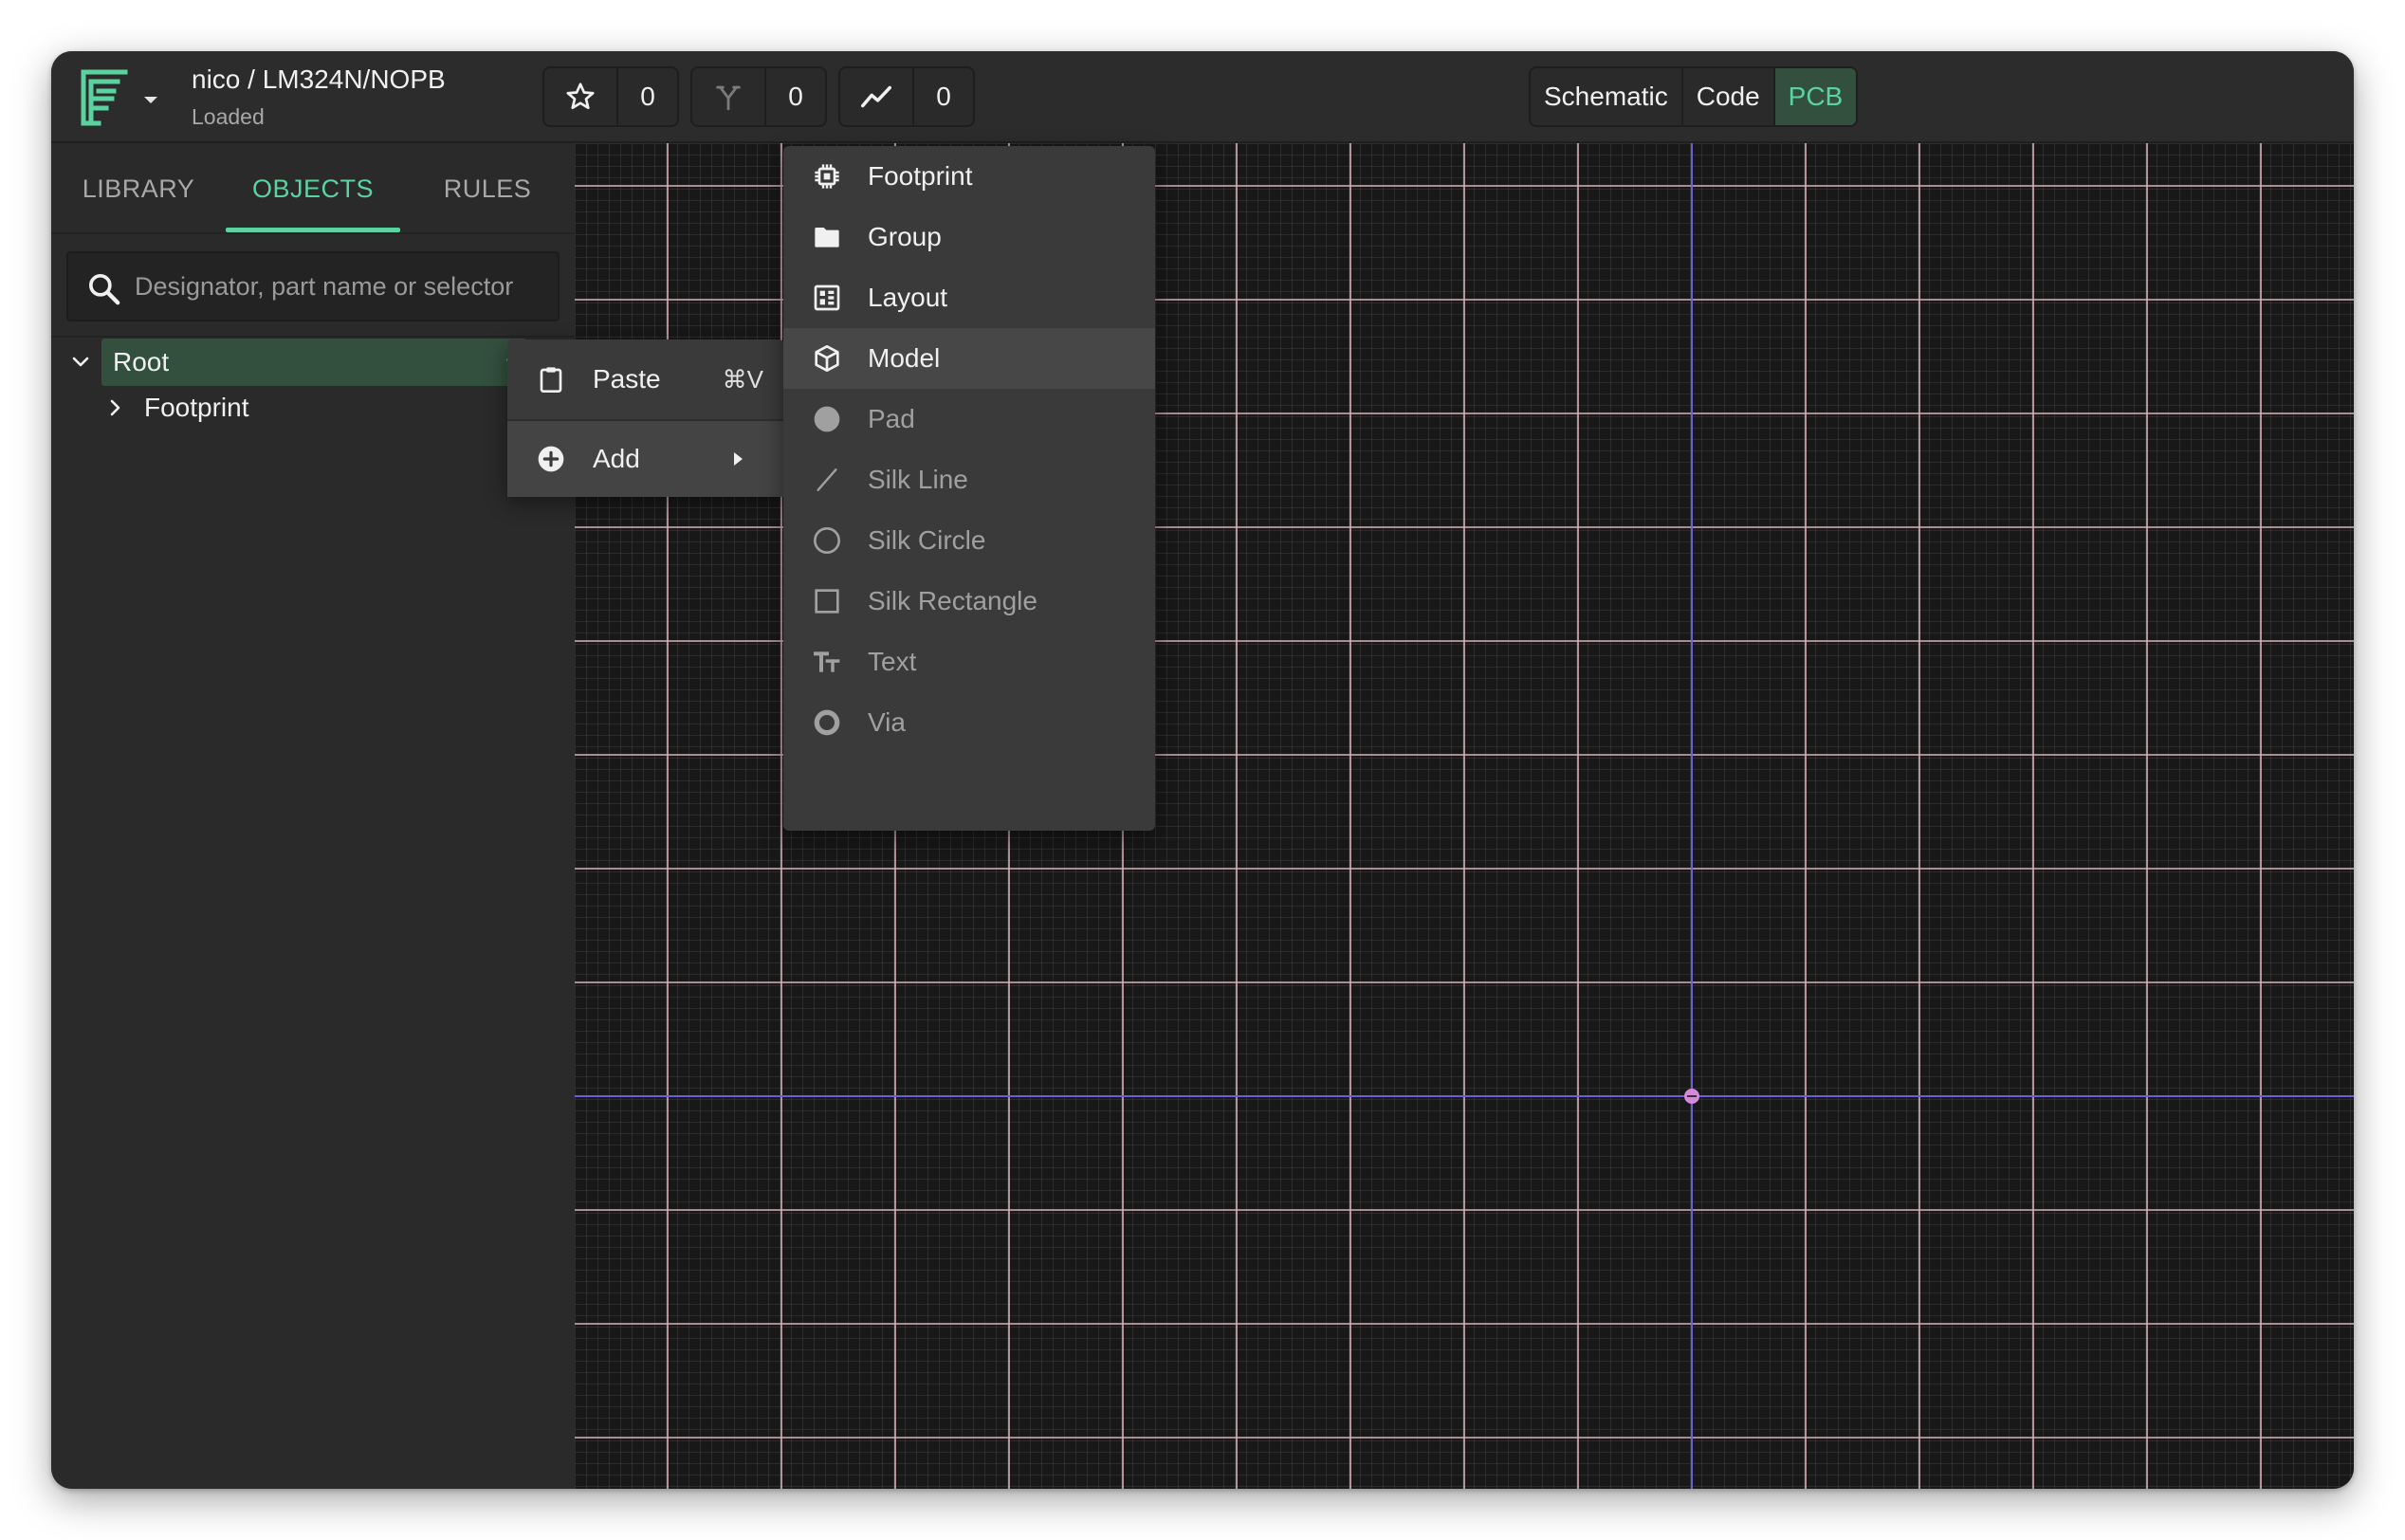  I want to click on add-text-item: Text, so click(969, 662).